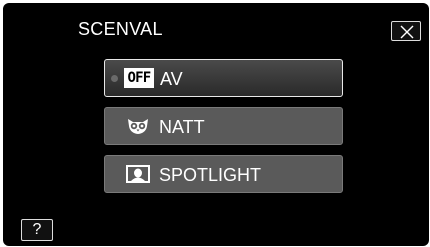 The image size is (430, 247). I want to click on close-icon, so click(407, 32).